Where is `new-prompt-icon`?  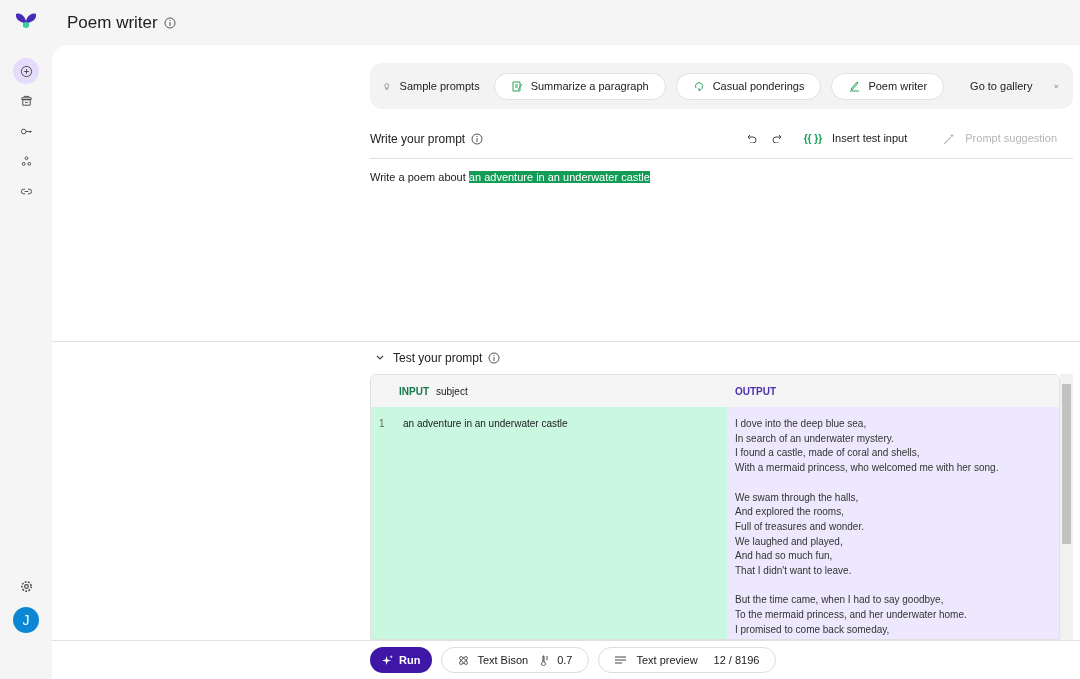
new-prompt-icon is located at coordinates (26, 71).